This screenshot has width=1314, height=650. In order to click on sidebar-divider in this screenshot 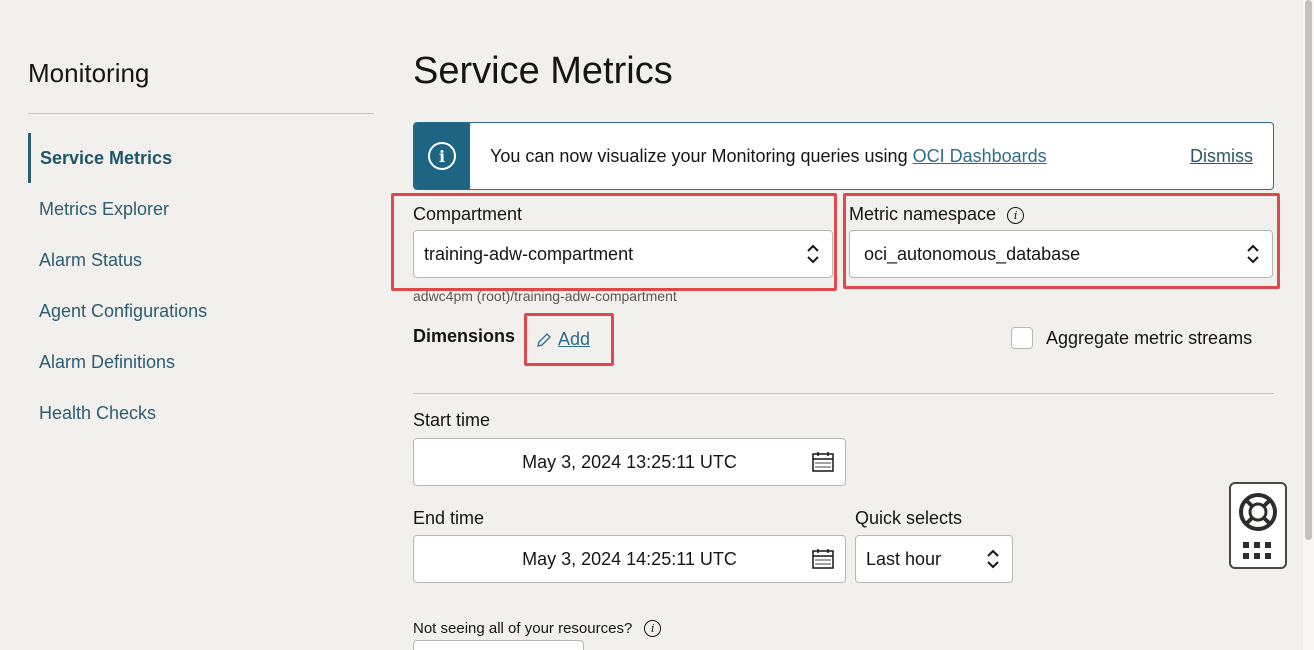, I will do `click(201, 113)`.